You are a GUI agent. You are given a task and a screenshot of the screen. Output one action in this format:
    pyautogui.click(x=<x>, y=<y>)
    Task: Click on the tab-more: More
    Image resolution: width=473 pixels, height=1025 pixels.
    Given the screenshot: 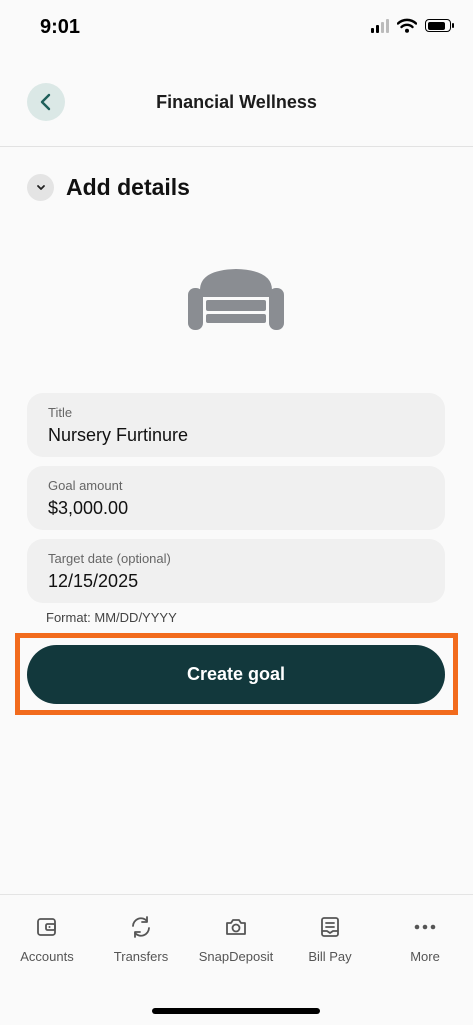 What is the action you would take?
    pyautogui.click(x=425, y=939)
    